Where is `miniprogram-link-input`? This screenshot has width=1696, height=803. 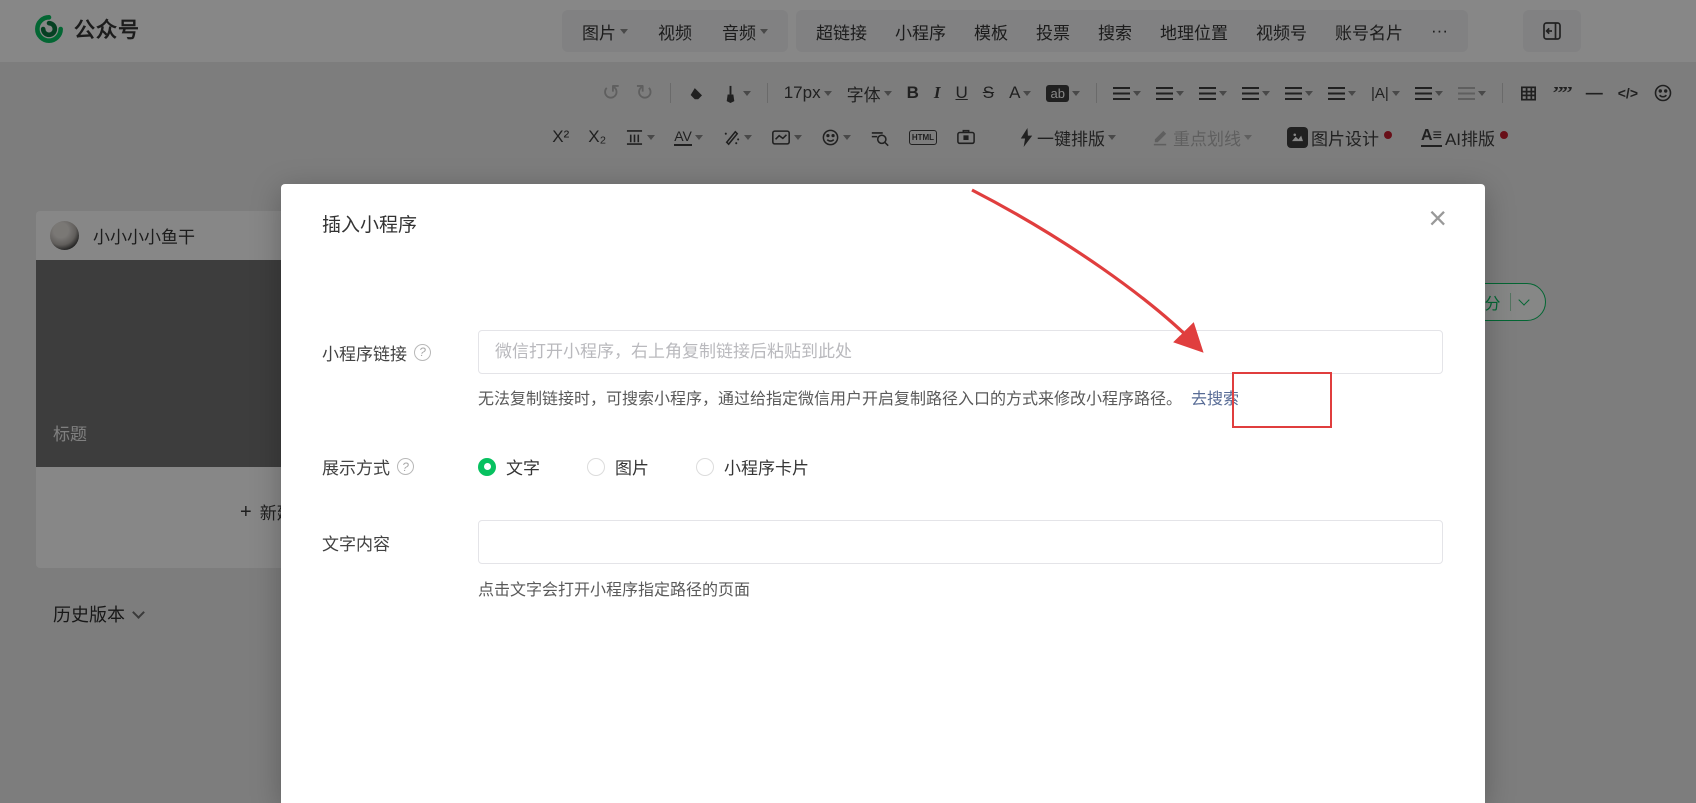
miniprogram-link-input is located at coordinates (960, 352).